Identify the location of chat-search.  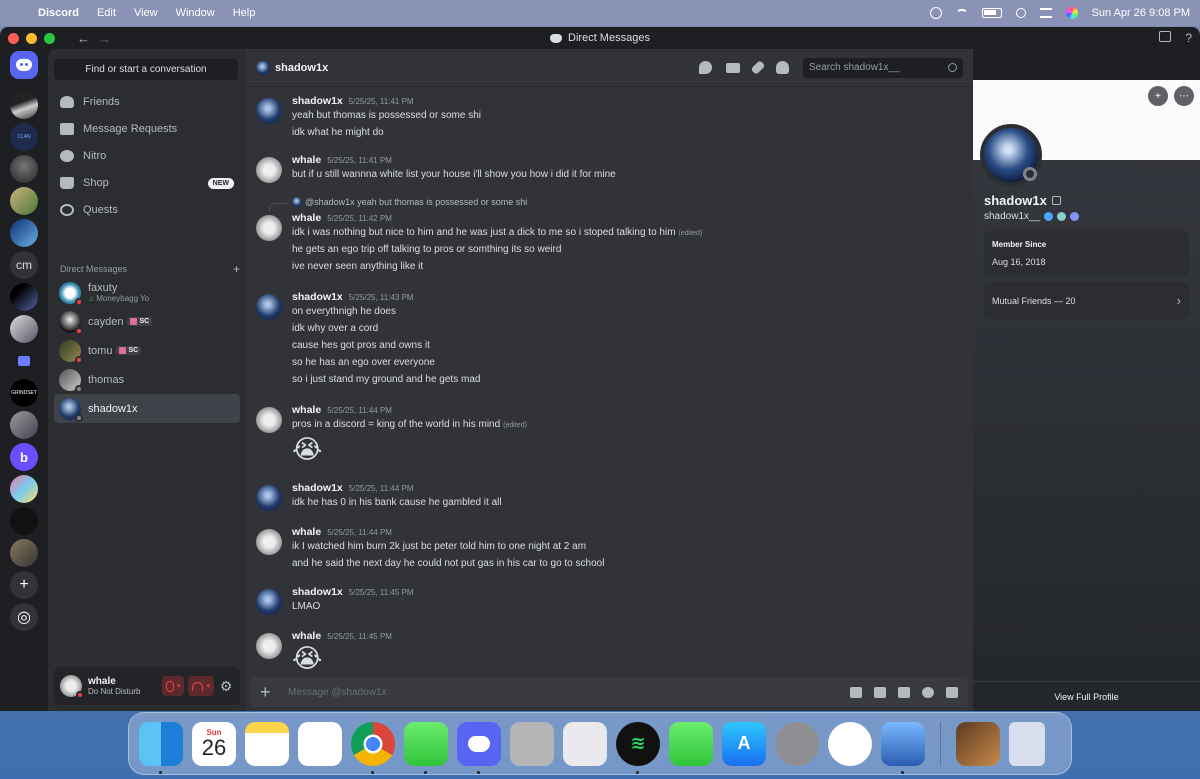
(883, 67).